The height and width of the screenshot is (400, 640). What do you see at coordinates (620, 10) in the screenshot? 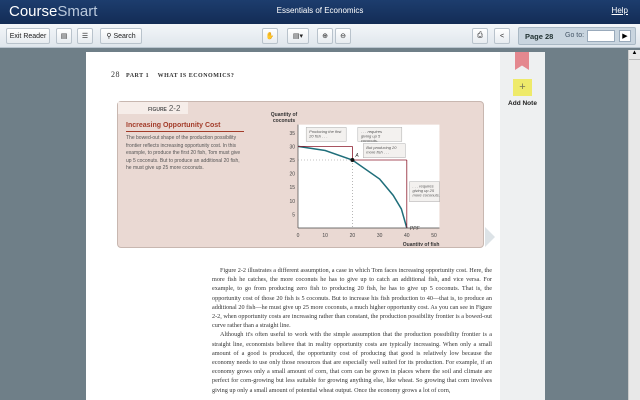
I see `help-link: Help` at bounding box center [620, 10].